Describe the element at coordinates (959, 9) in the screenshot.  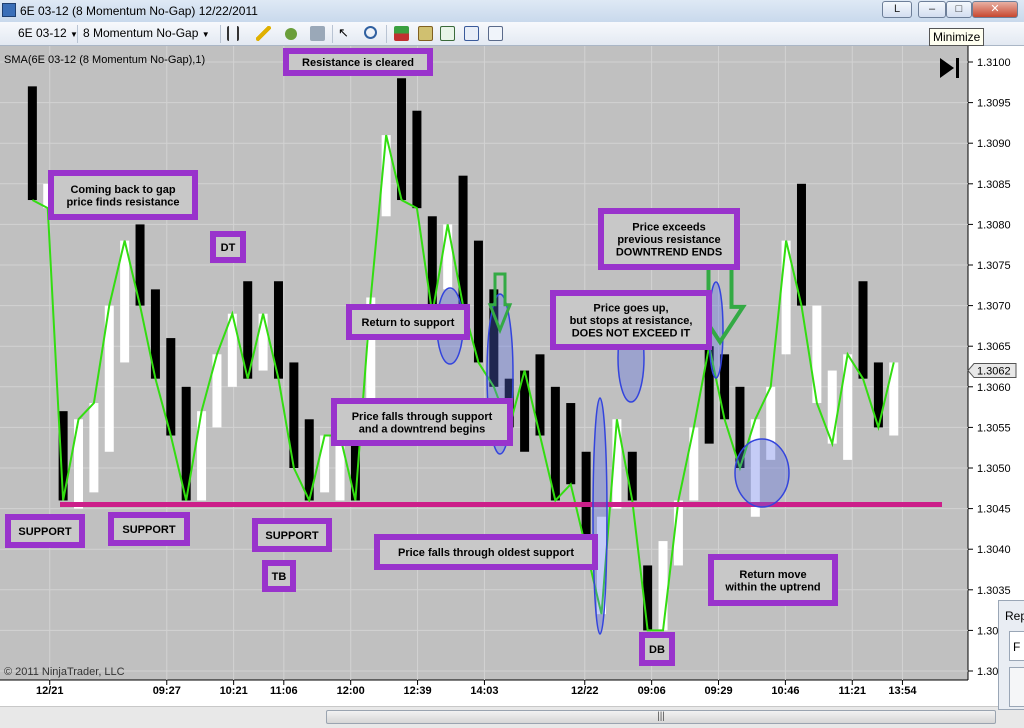
I see `restore-button: □` at that location.